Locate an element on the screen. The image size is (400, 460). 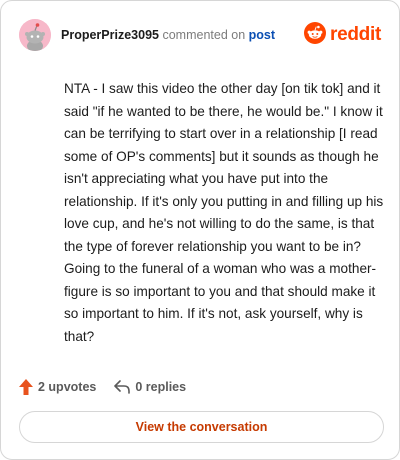
action-text: commented on is located at coordinates (204, 35).